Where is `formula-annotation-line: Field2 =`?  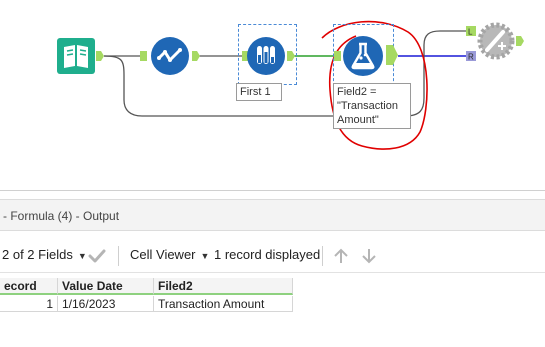
formula-annotation-line: Field2 = is located at coordinates (357, 92).